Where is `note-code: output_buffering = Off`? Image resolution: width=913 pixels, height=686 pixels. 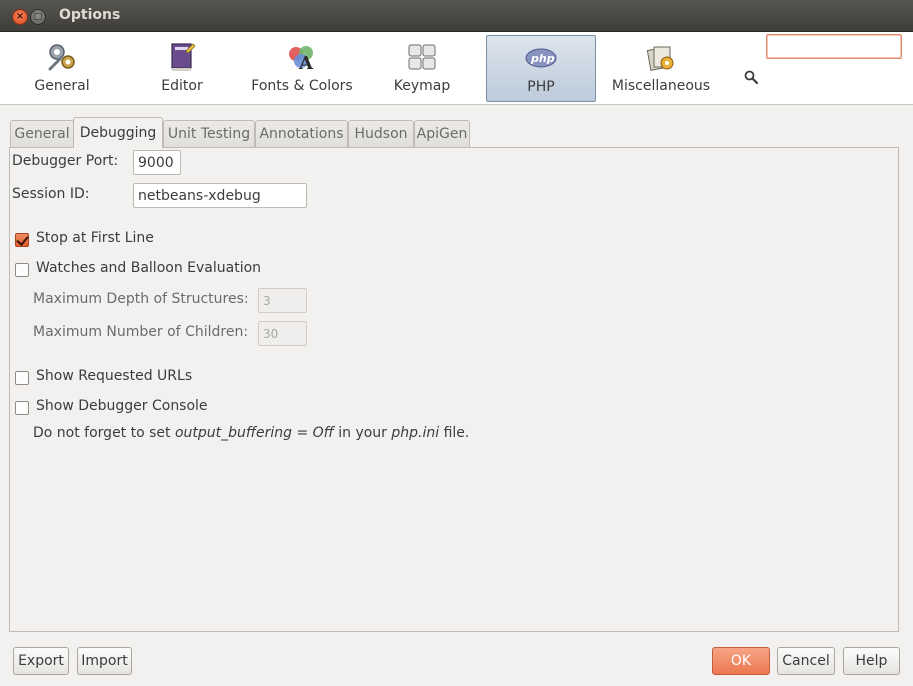 note-code: output_buffering = Off is located at coordinates (254, 433).